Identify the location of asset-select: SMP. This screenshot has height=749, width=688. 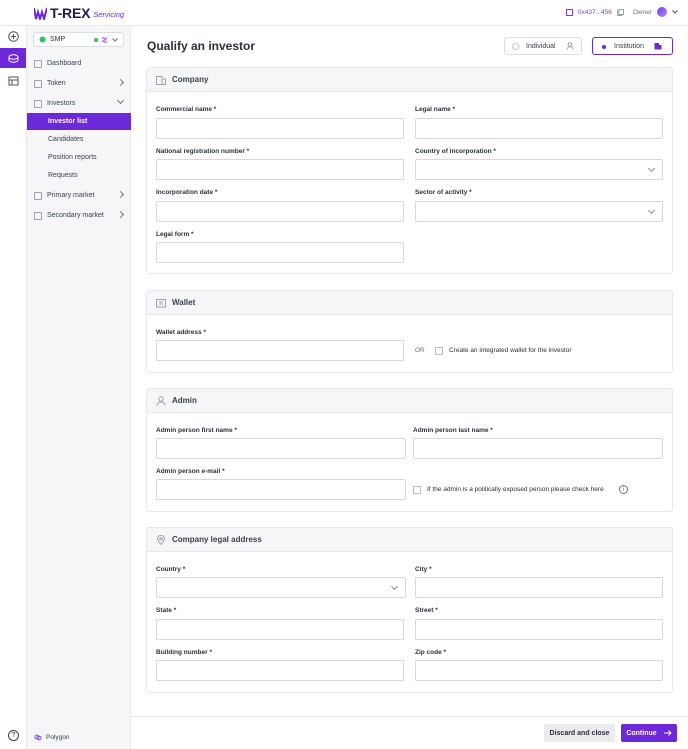
(78, 39).